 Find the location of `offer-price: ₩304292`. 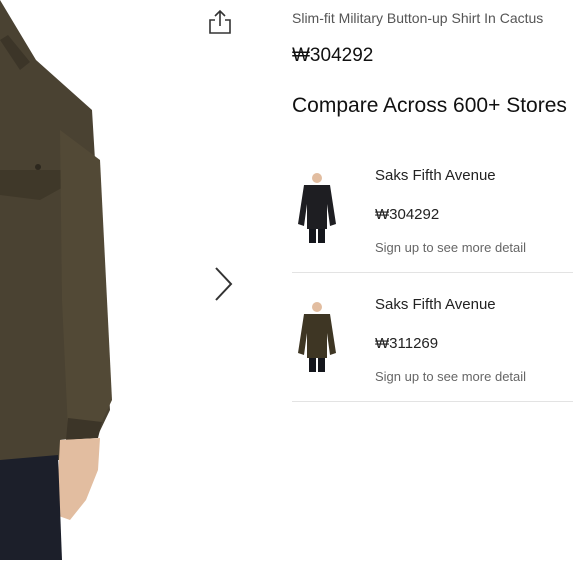

offer-price: ₩304292 is located at coordinates (407, 214).